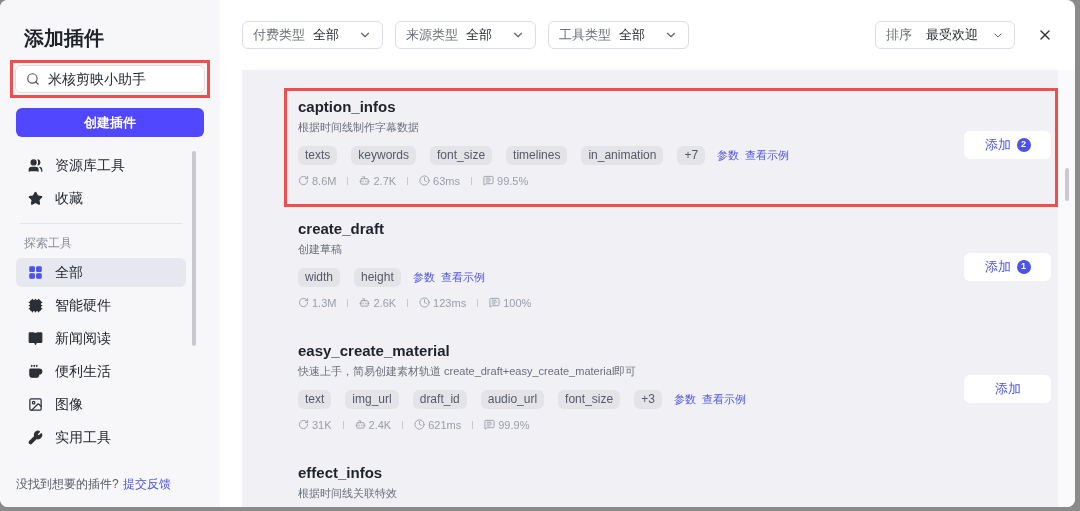  I want to click on plugin-description: 根据时间线制作字幕数据, so click(359, 127).